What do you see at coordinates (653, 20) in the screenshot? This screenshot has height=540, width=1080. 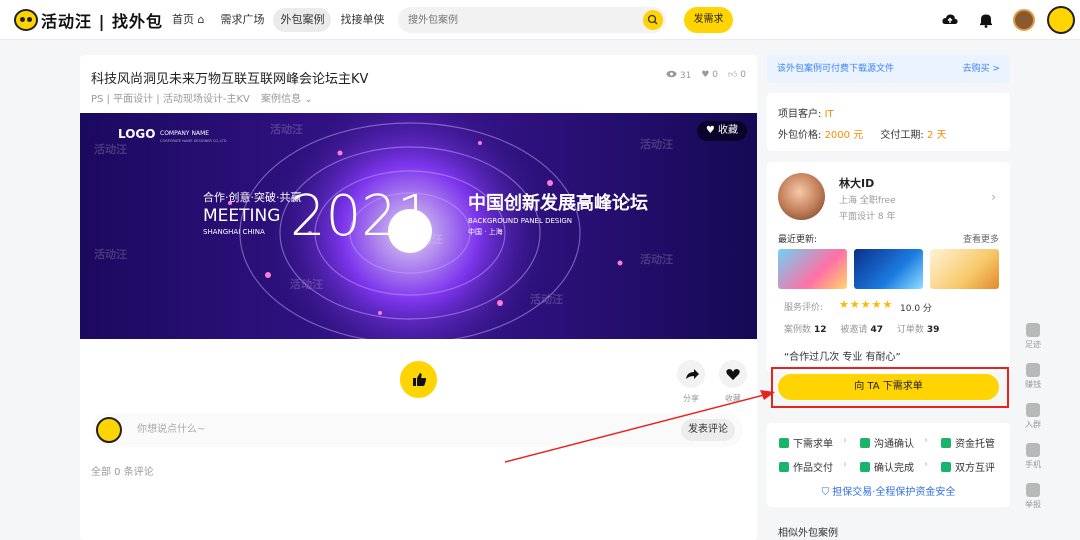 I see `search-button` at bounding box center [653, 20].